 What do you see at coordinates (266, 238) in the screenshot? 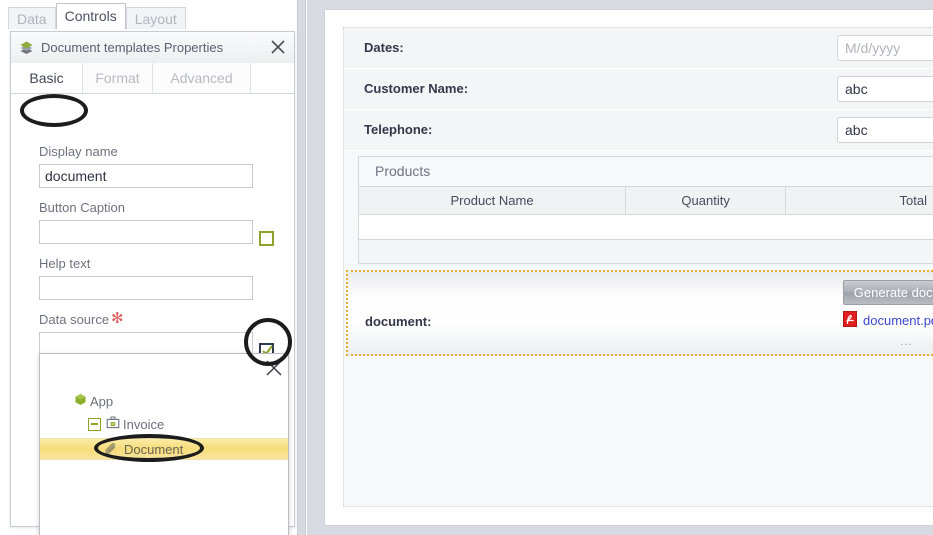
I see `display-name-checkbox` at bounding box center [266, 238].